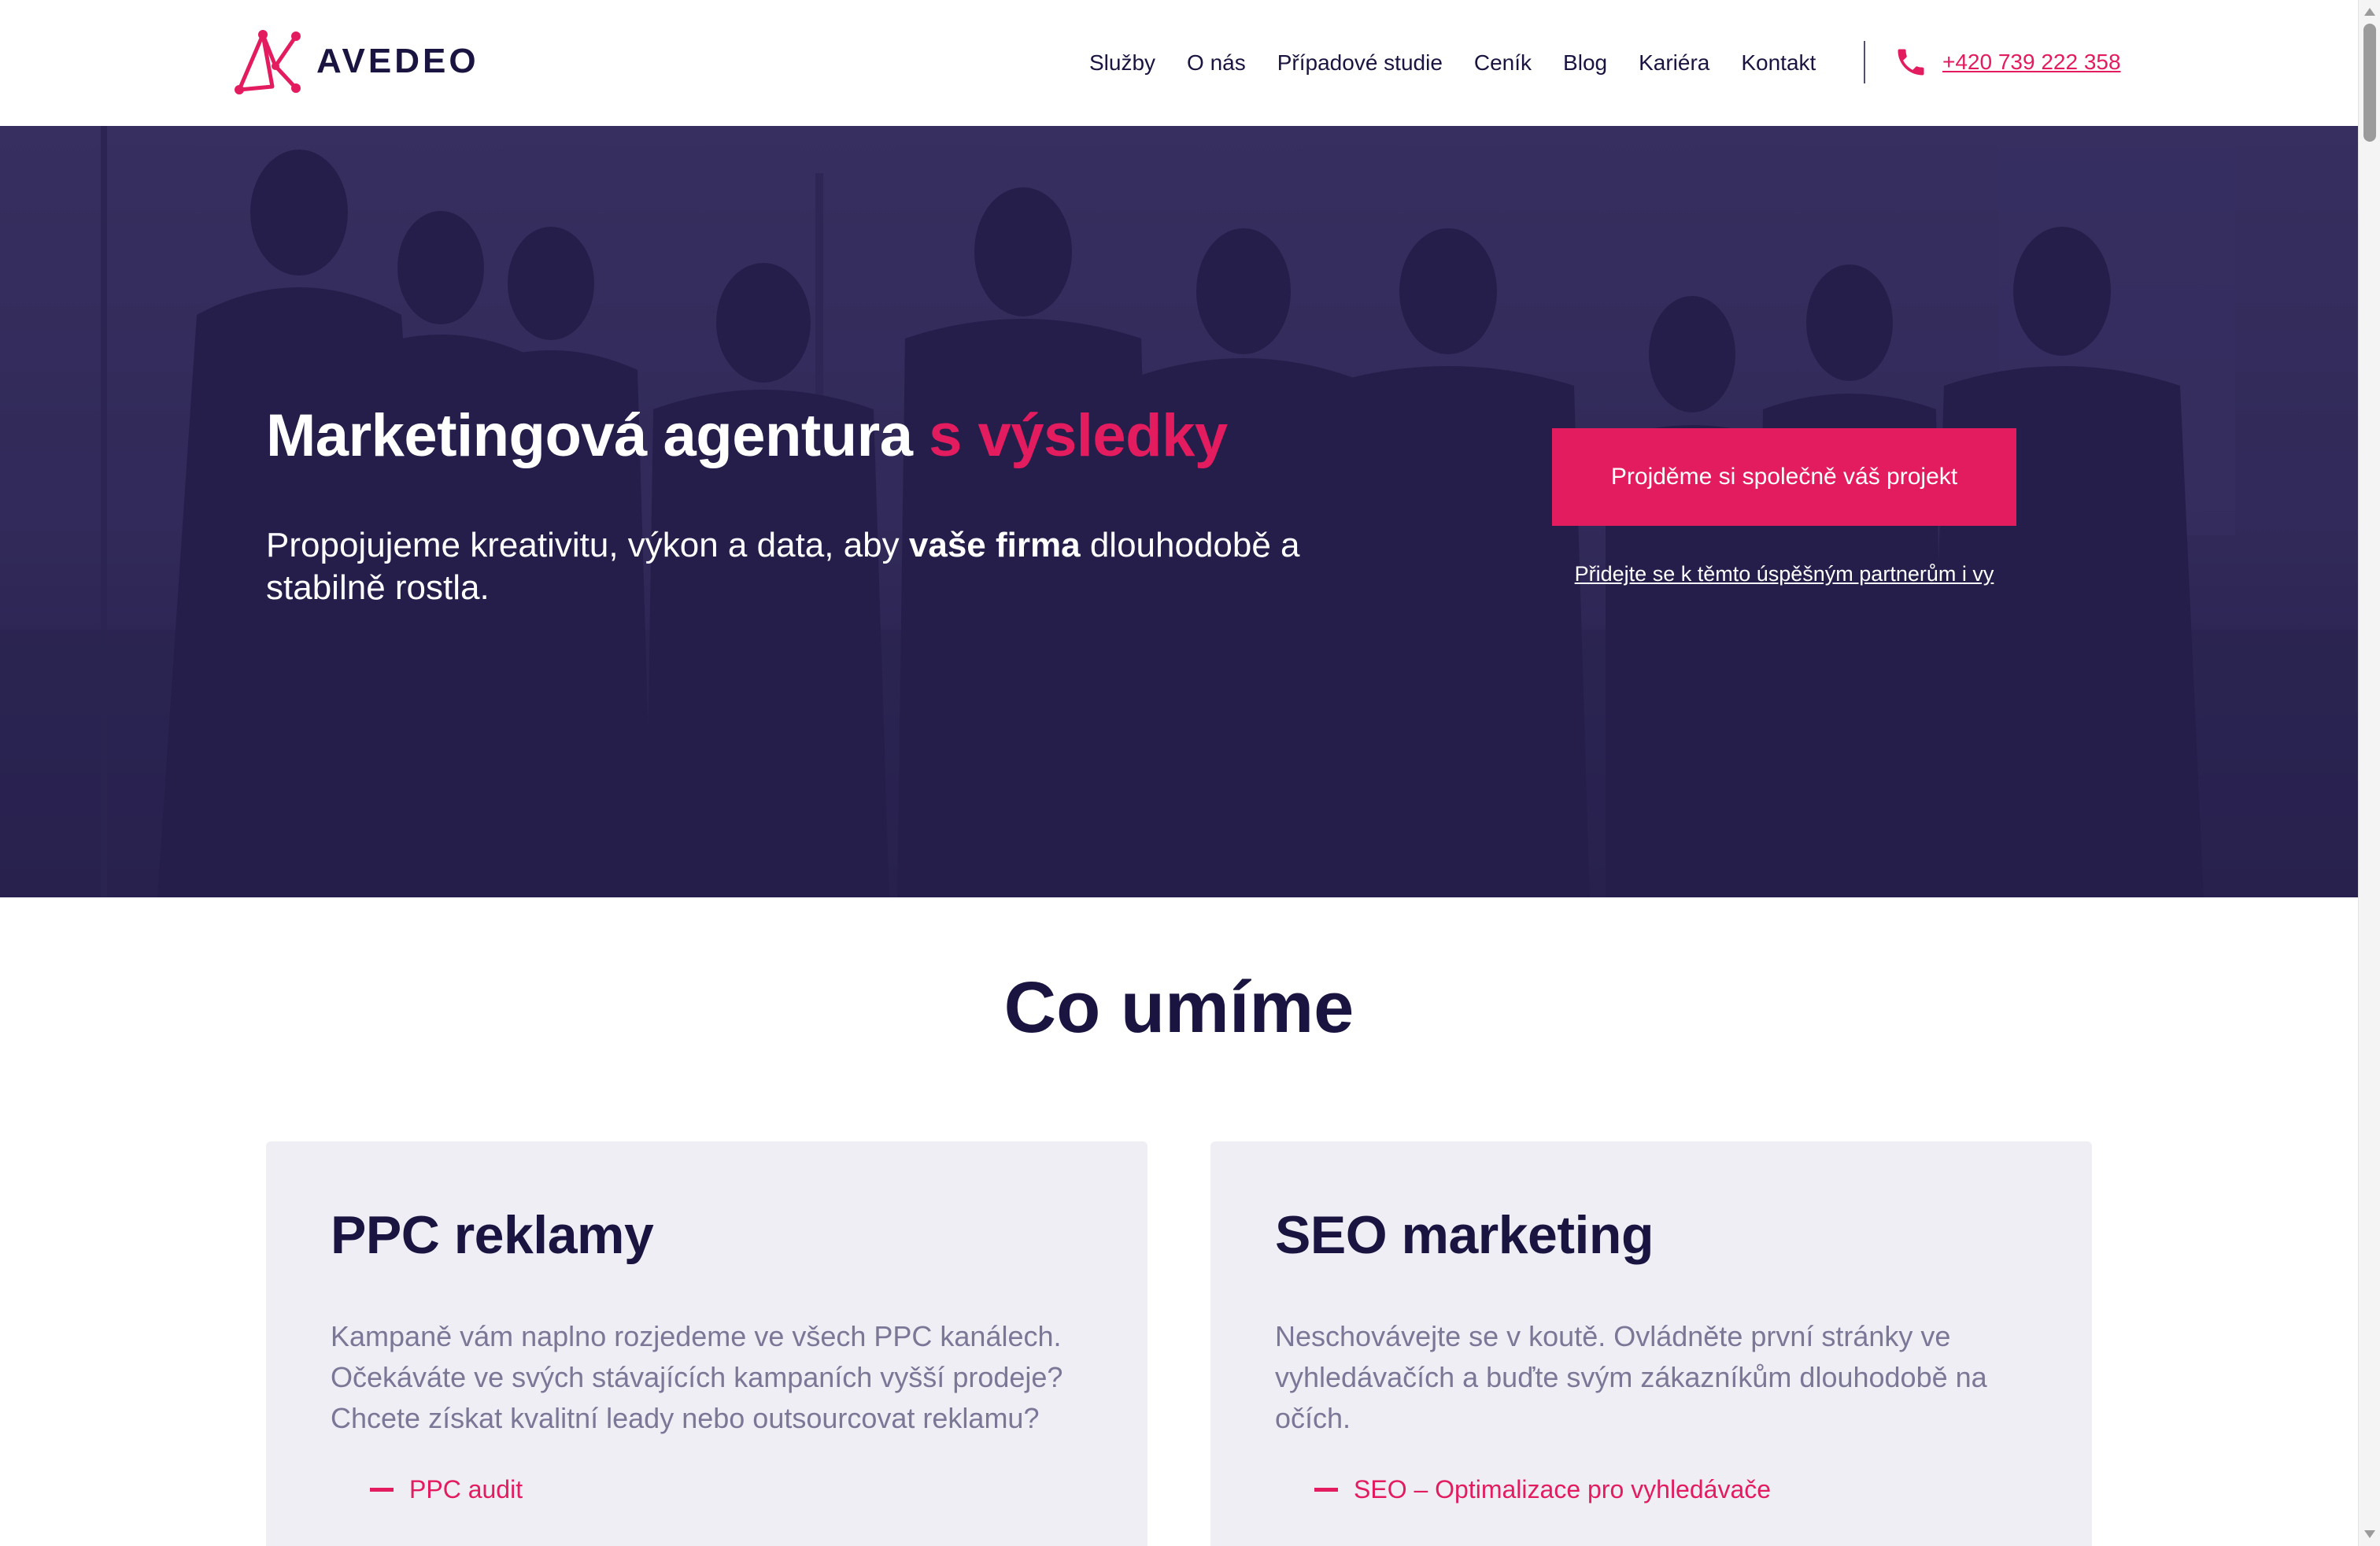  I want to click on scroll-down-arrow-icon, so click(2369, 1534).